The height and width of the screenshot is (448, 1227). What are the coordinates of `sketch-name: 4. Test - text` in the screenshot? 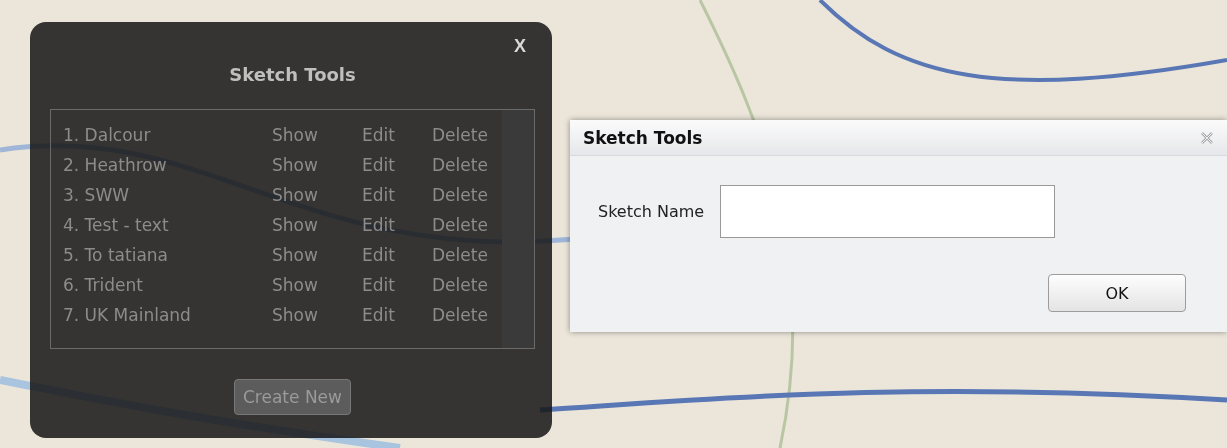 It's located at (116, 225).